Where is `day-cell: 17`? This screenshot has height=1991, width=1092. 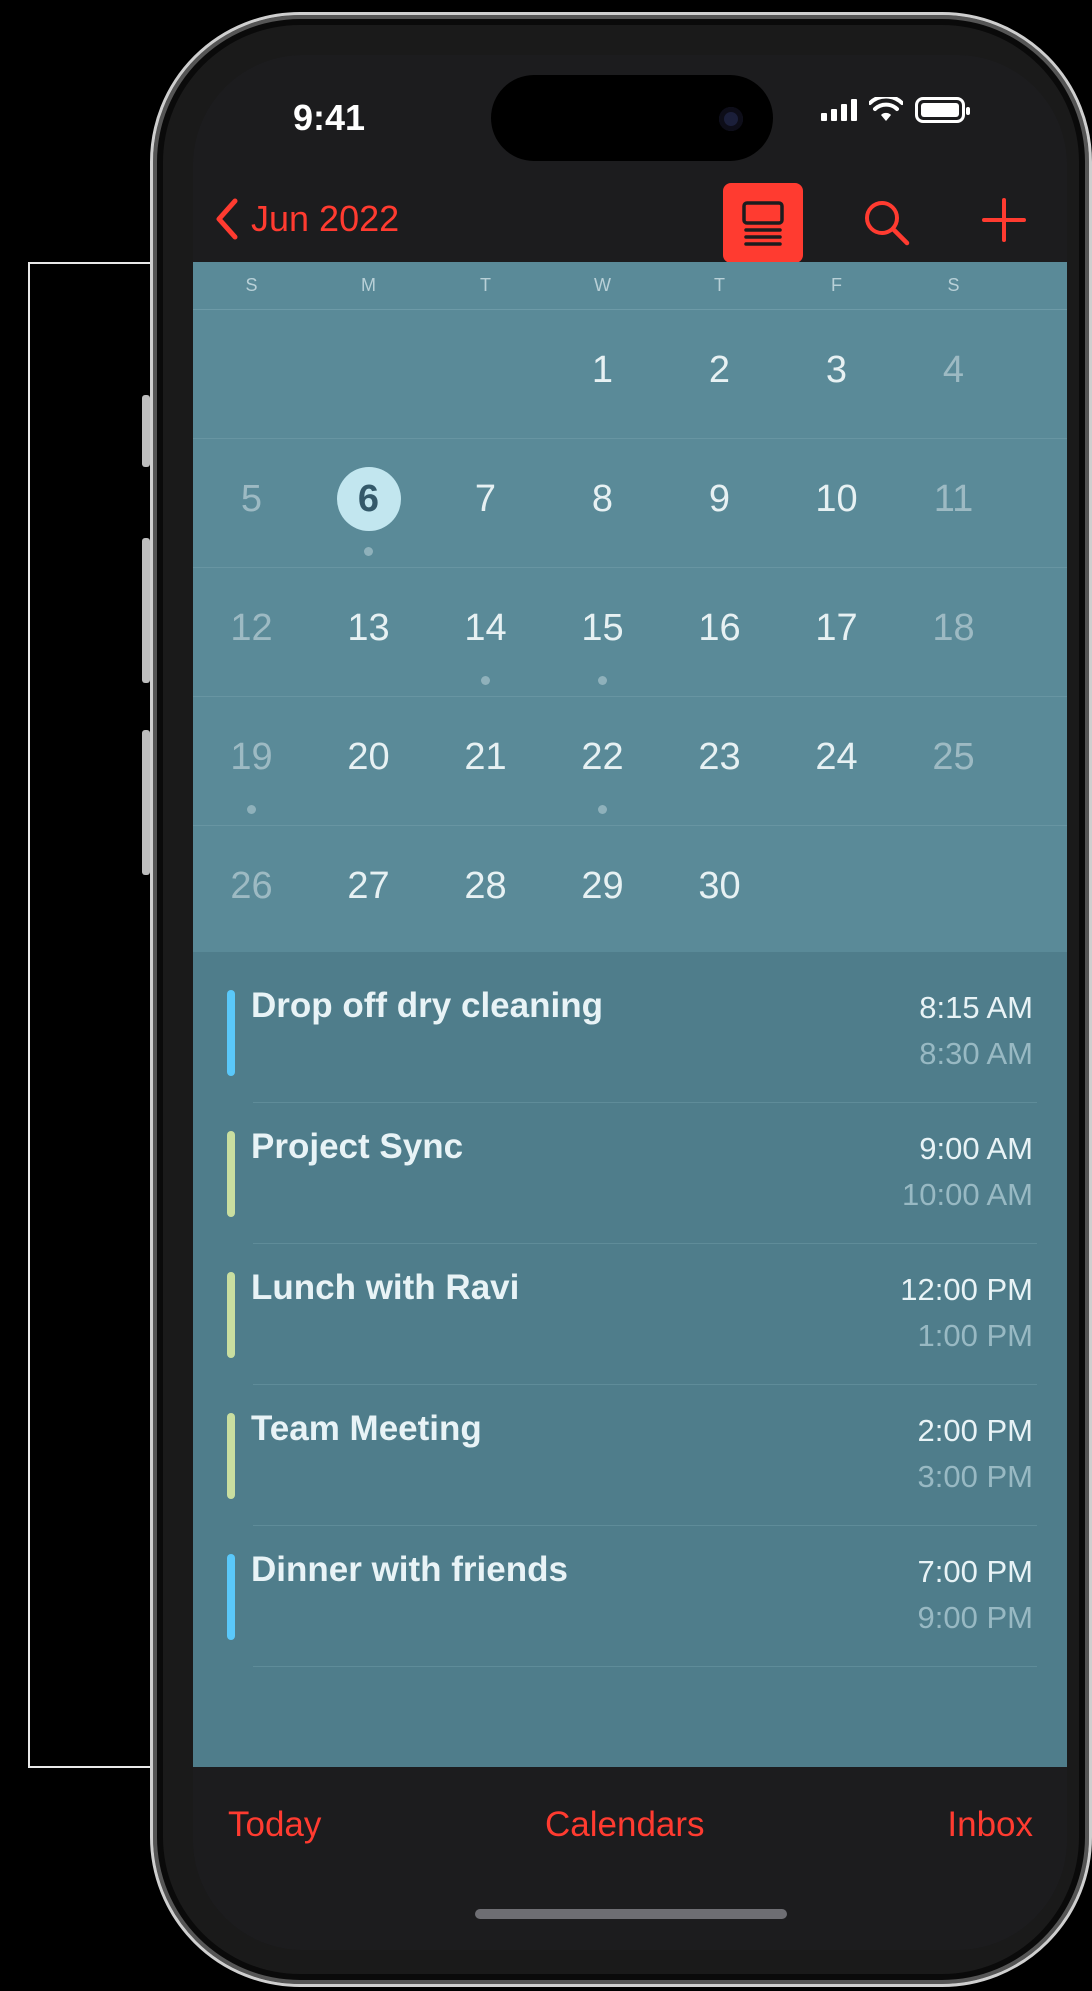
day-cell: 17 is located at coordinates (836, 632).